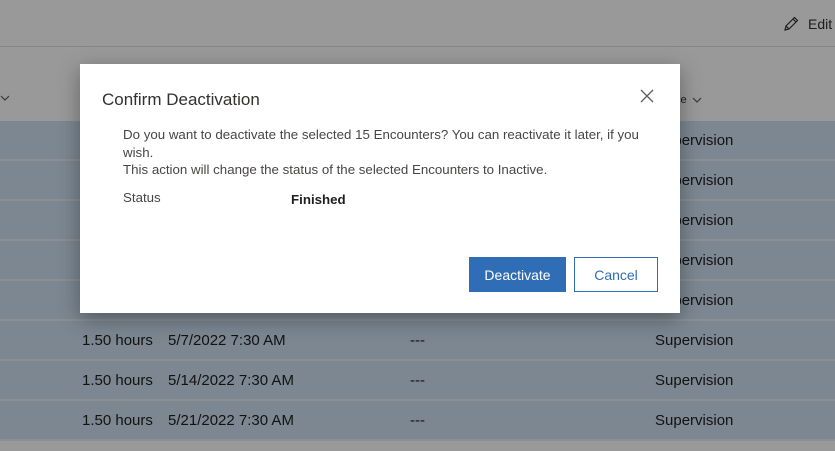  Describe the element at coordinates (142, 197) in the screenshot. I see `status-label: Status` at that location.